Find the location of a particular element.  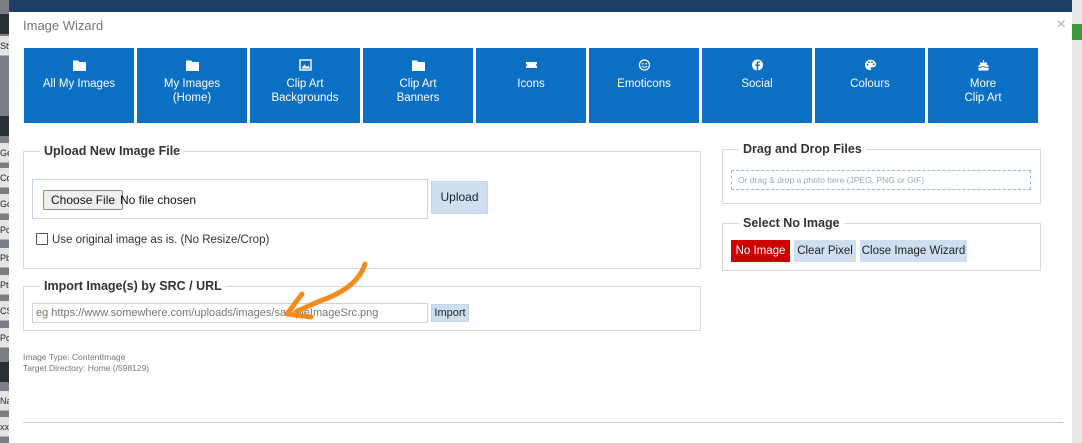

ticket-icon is located at coordinates (531, 67).